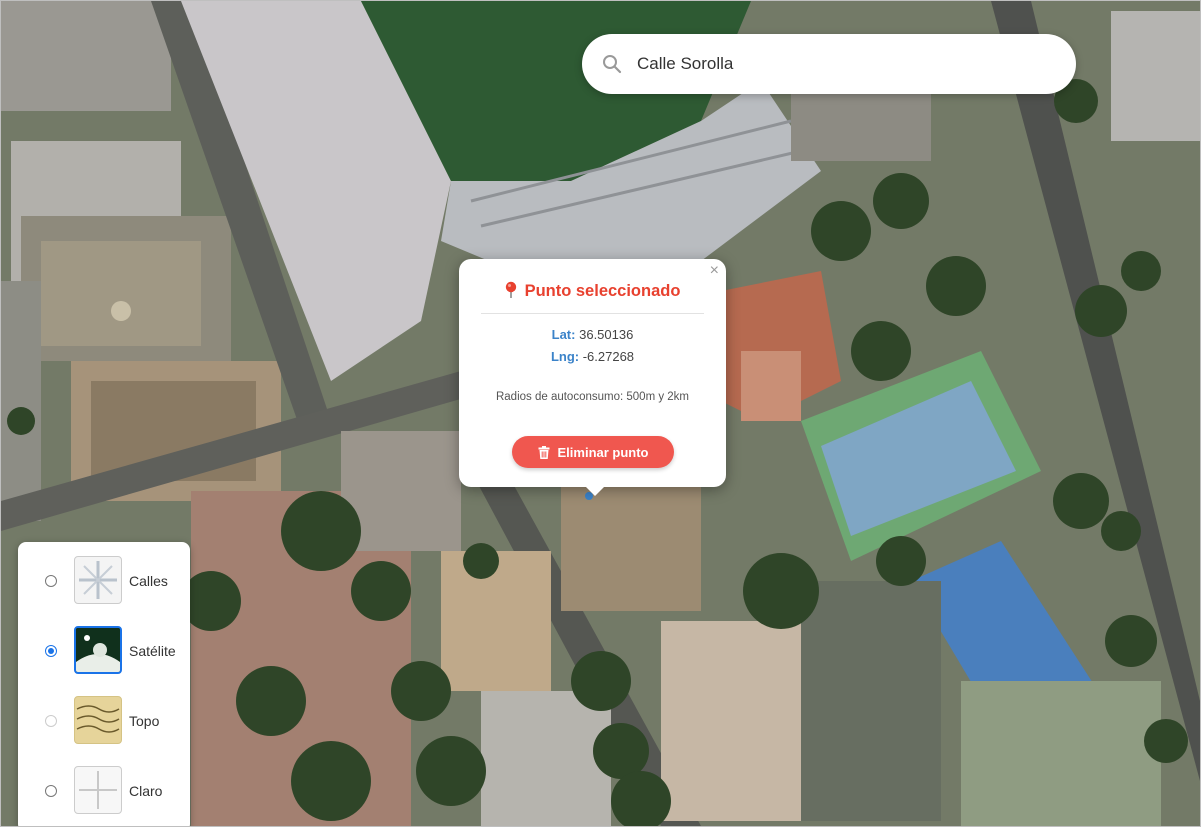 This screenshot has width=1201, height=827. What do you see at coordinates (98, 580) in the screenshot?
I see `streets-thumbnail-icon` at bounding box center [98, 580].